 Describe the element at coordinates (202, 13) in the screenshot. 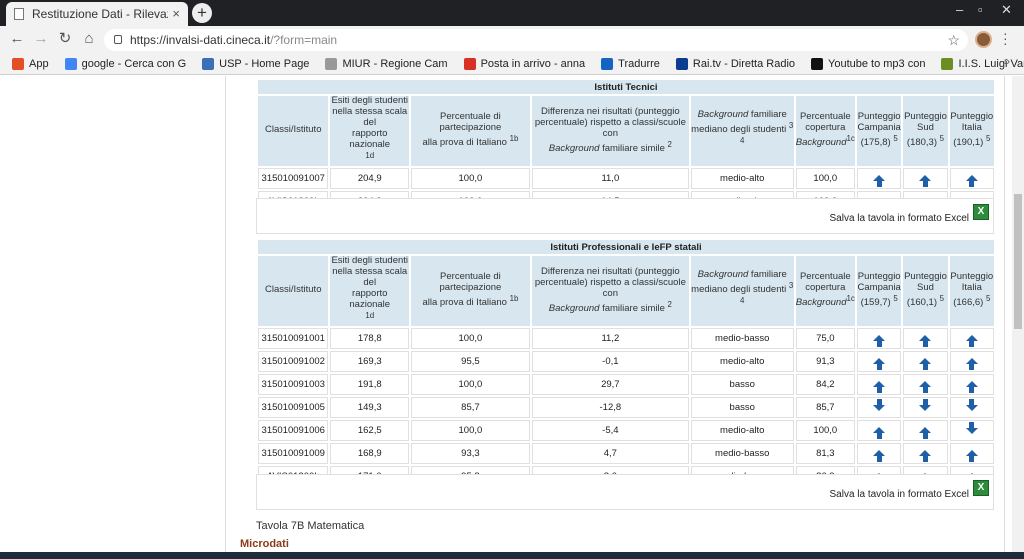

I see `new-tab-button: +` at that location.